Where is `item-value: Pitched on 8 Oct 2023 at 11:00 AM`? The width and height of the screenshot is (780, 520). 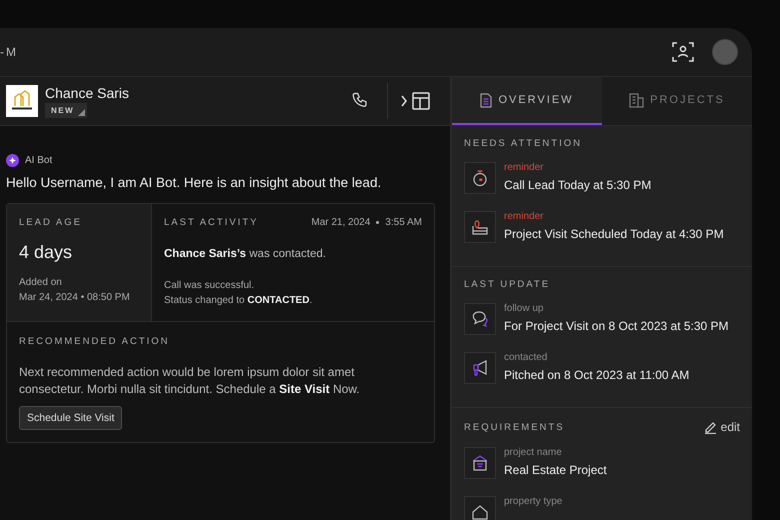
item-value: Pitched on 8 Oct 2023 at 11:00 AM is located at coordinates (597, 375).